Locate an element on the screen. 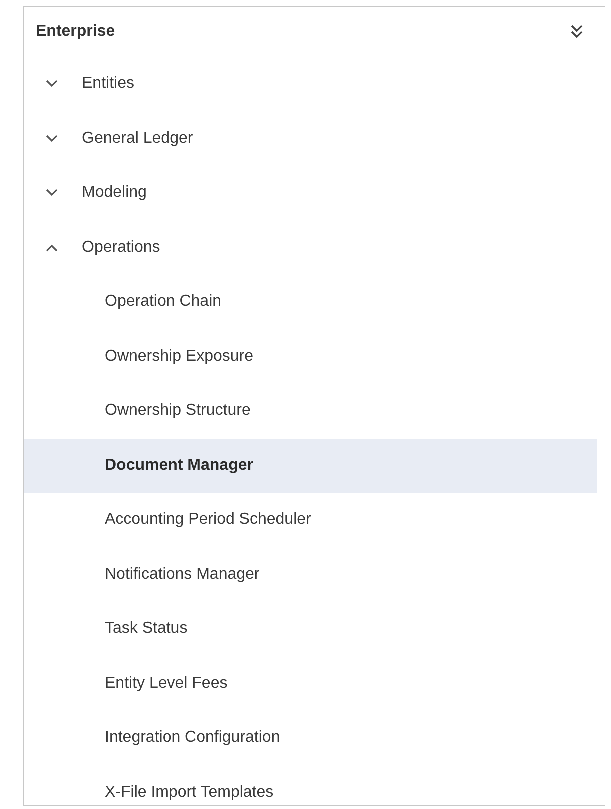  tree-item: Operations is located at coordinates (310, 247).